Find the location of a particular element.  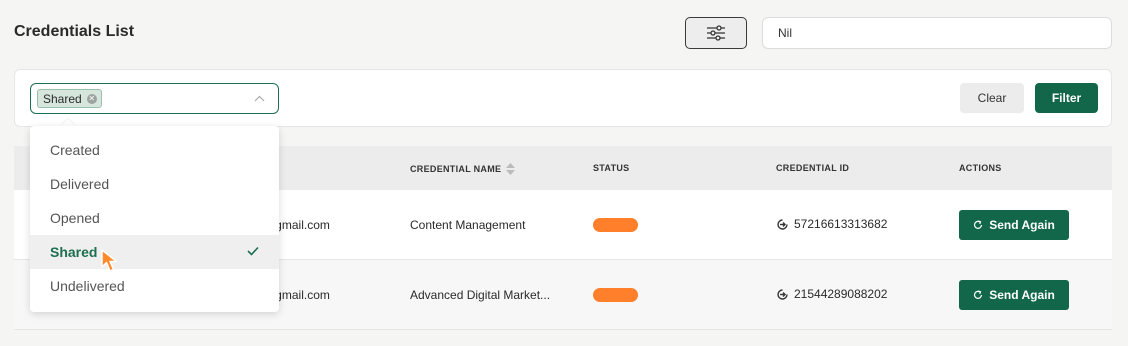

mouse-pointer-icon is located at coordinates (109, 260).